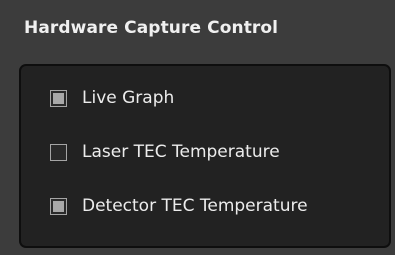  I want to click on detector-tec-temperature-checkbox, so click(58, 206).